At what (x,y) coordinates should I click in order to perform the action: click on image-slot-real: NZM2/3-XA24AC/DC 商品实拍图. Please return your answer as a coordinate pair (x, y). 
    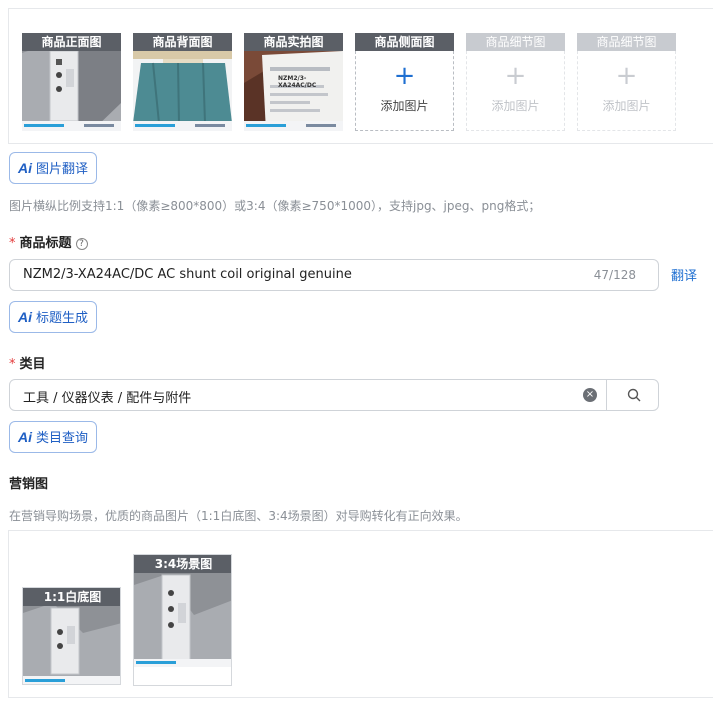
    Looking at the image, I should click on (293, 82).